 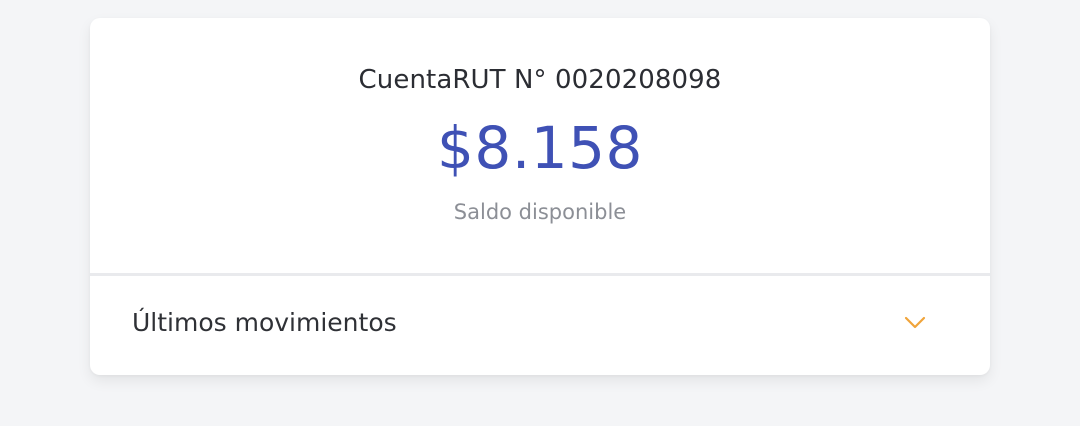 What do you see at coordinates (540, 80) in the screenshot?
I see `account-title: CuentaRUT N° 0020208098` at bounding box center [540, 80].